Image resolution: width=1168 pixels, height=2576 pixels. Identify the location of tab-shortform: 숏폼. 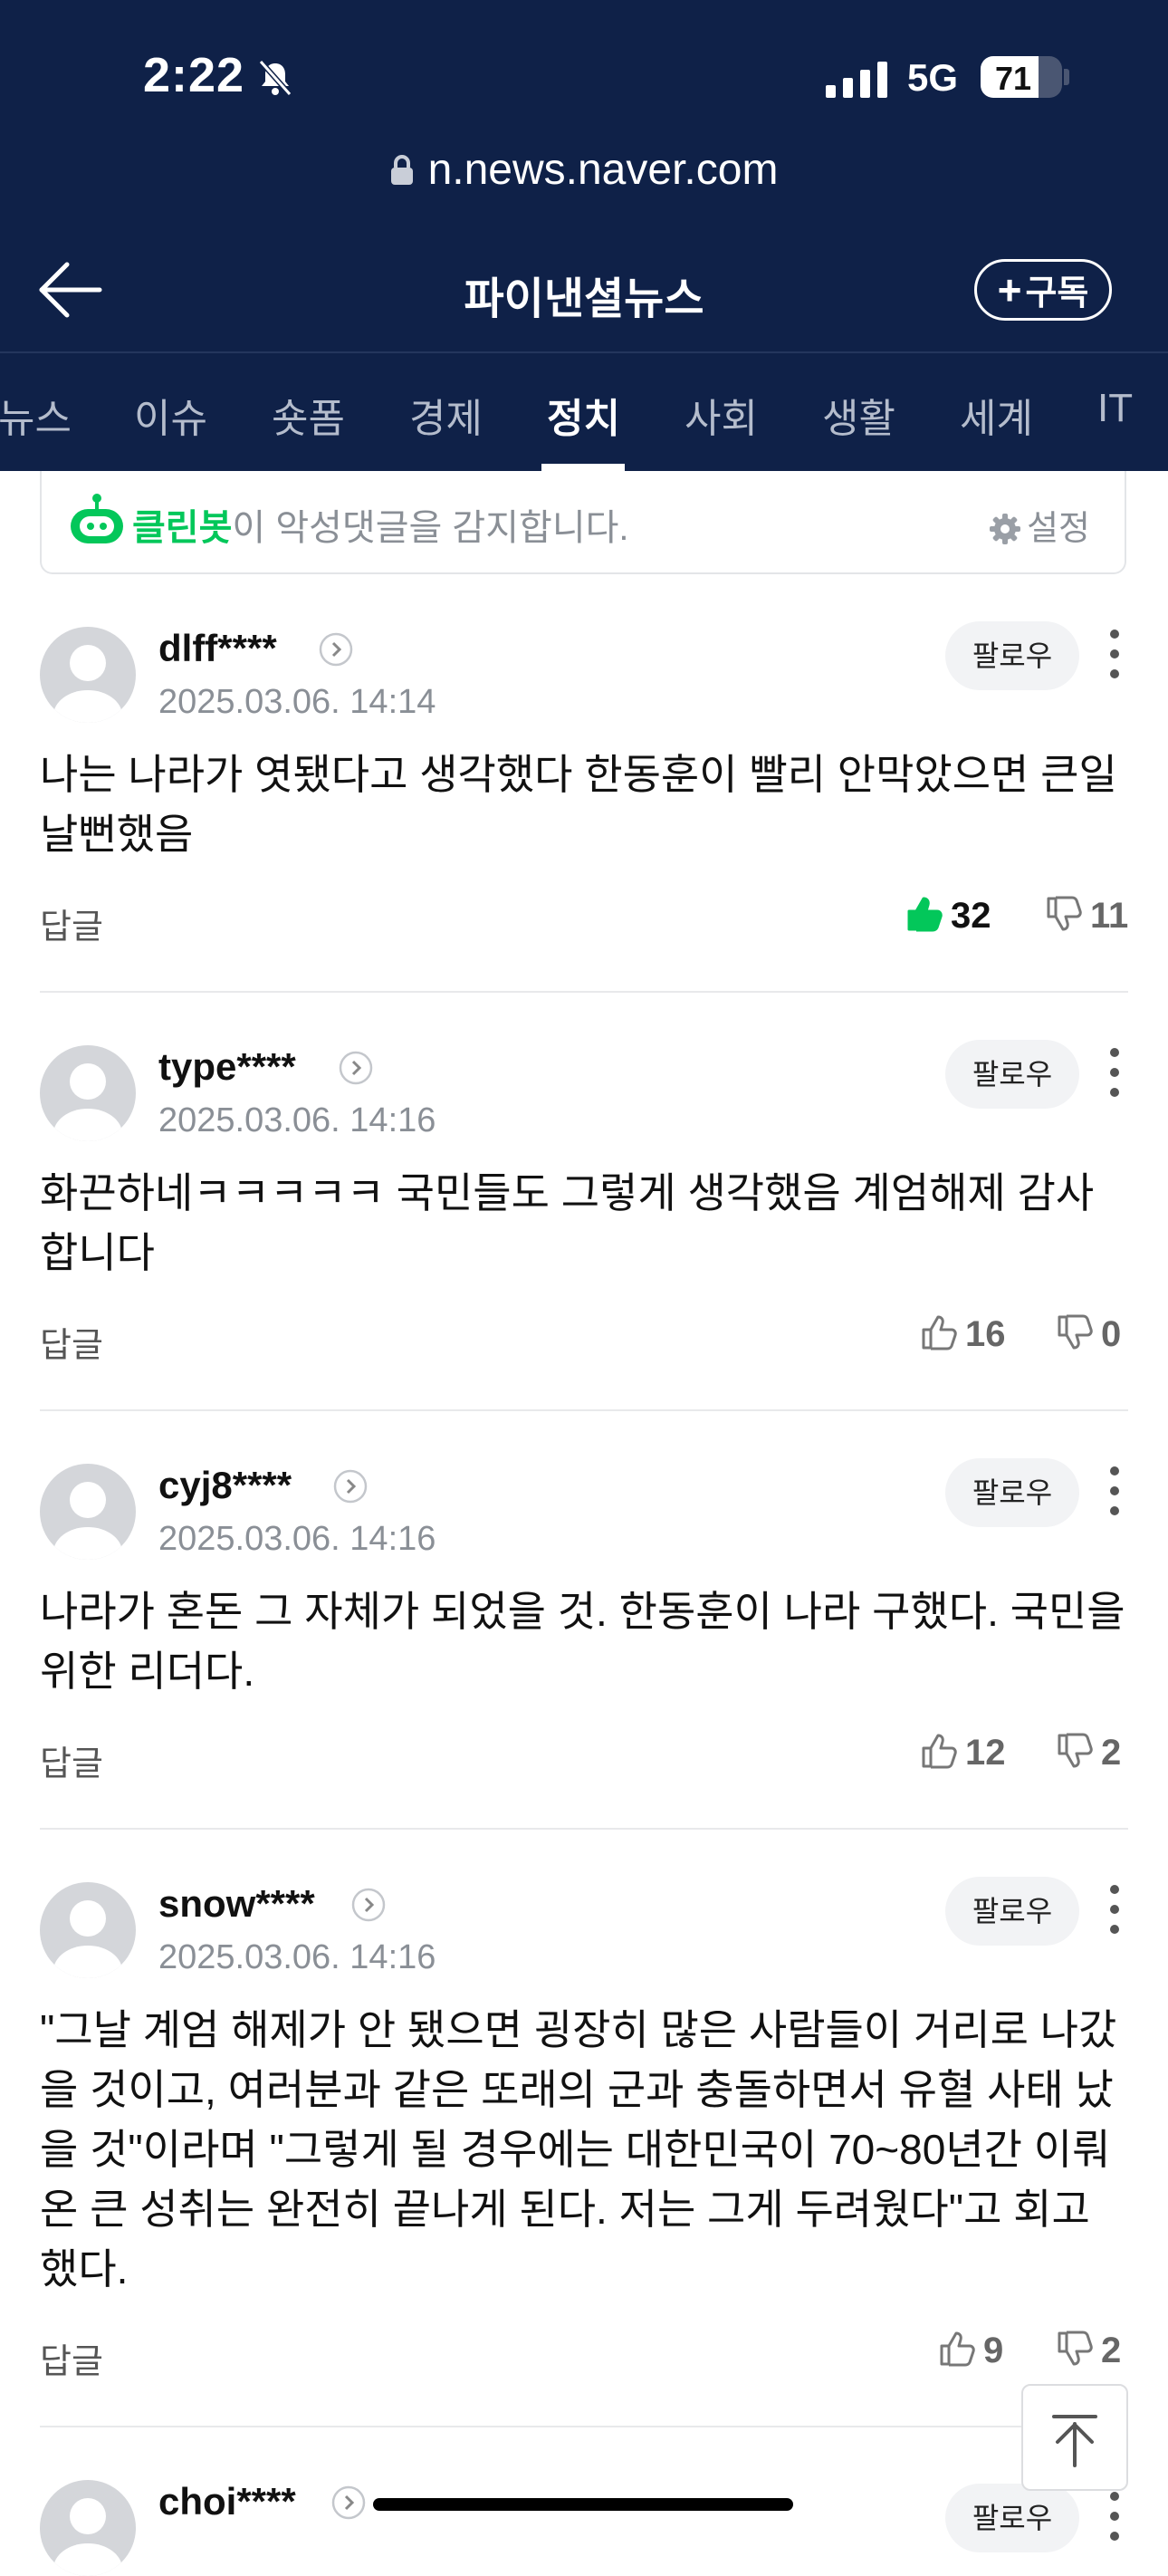
(308, 415).